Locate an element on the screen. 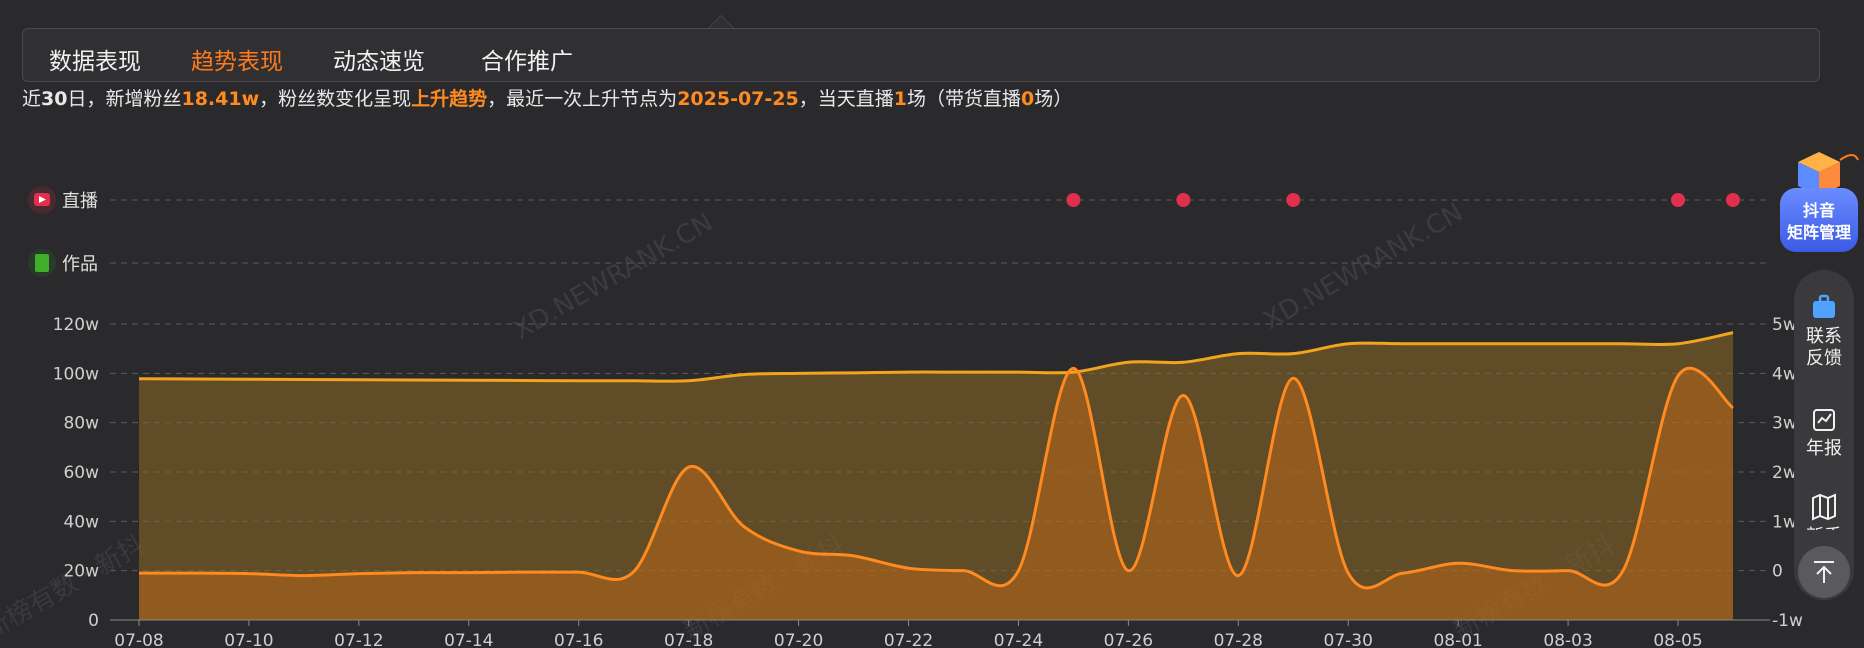 The height and width of the screenshot is (648, 1864). y-left-tick-label: 100w is located at coordinates (76, 374).